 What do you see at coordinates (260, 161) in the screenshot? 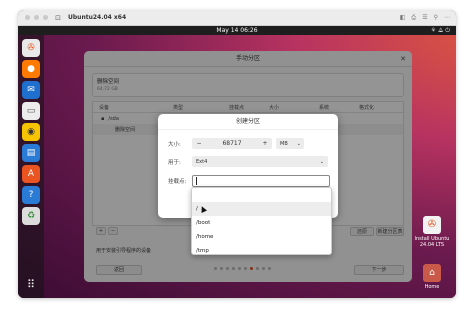
I see `filesystem-select: Ext4 ⌄` at bounding box center [260, 161].